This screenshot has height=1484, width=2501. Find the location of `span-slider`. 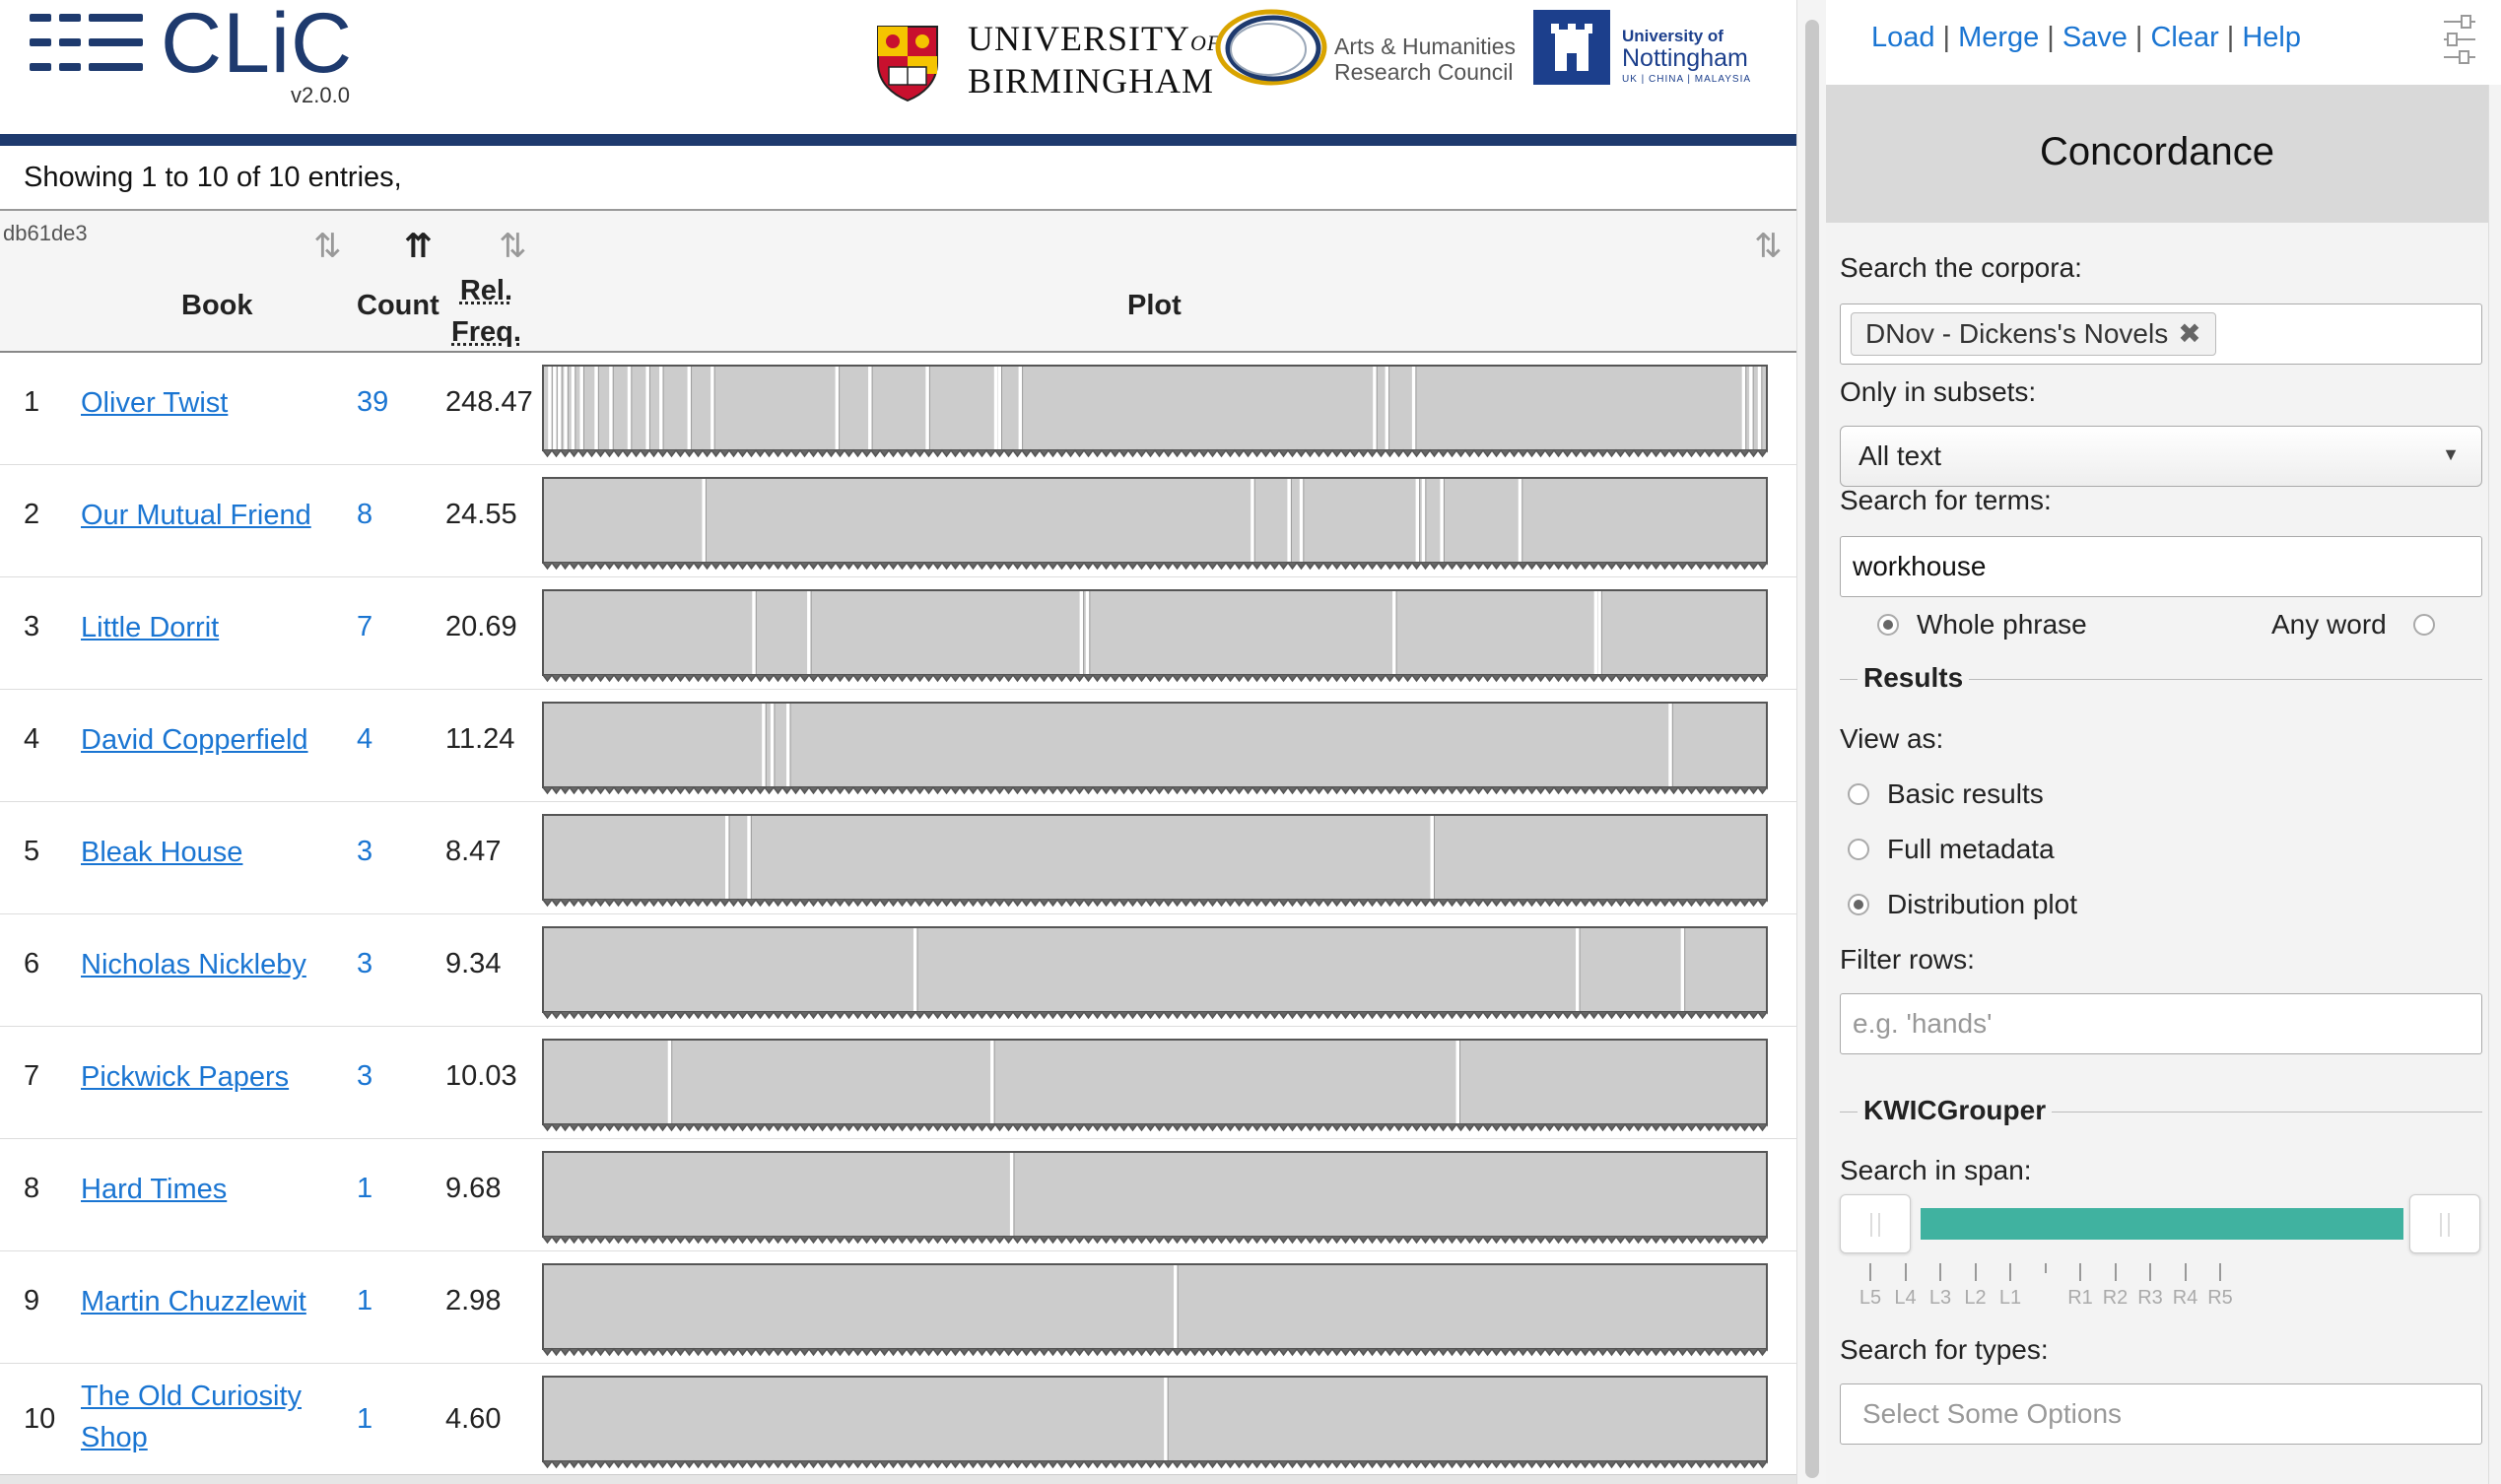

span-slider is located at coordinates (2161, 1223).